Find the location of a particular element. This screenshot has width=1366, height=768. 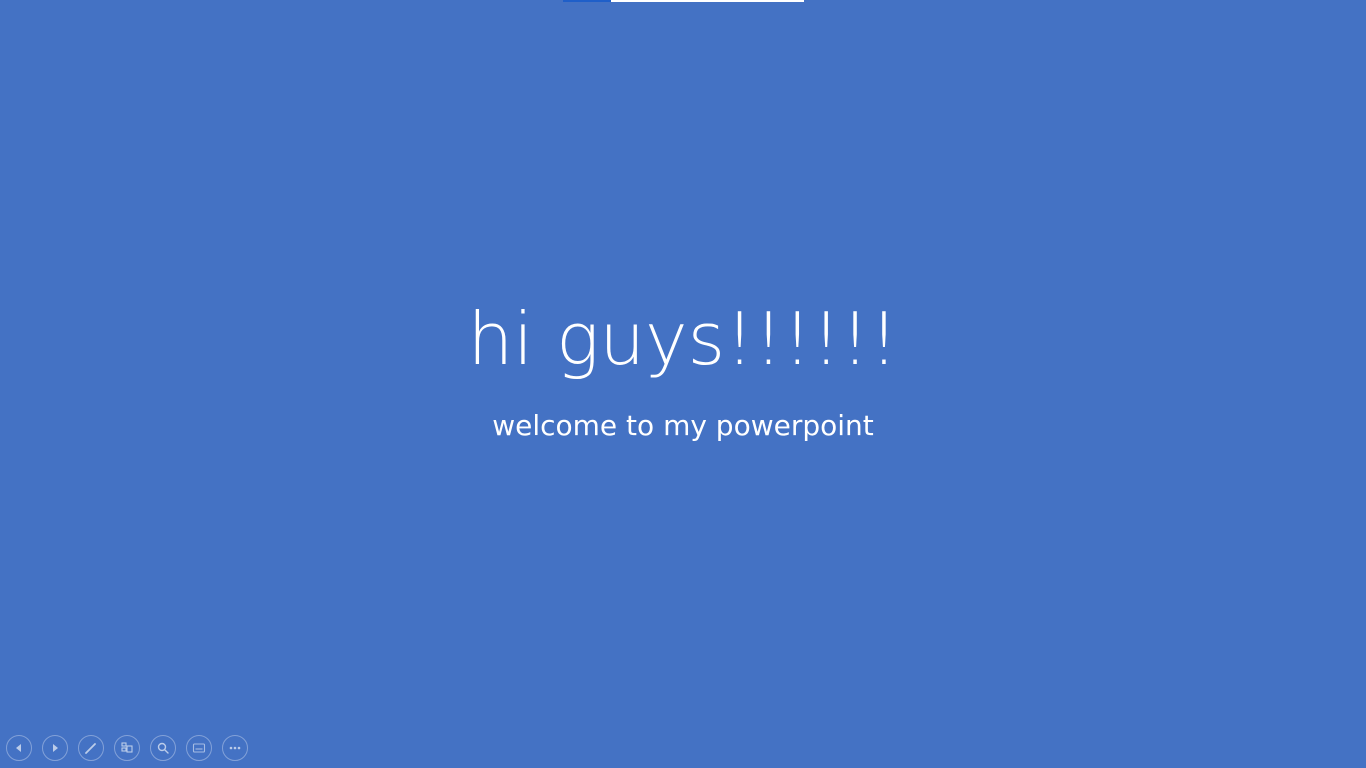

slideshow-controls is located at coordinates (127, 749).